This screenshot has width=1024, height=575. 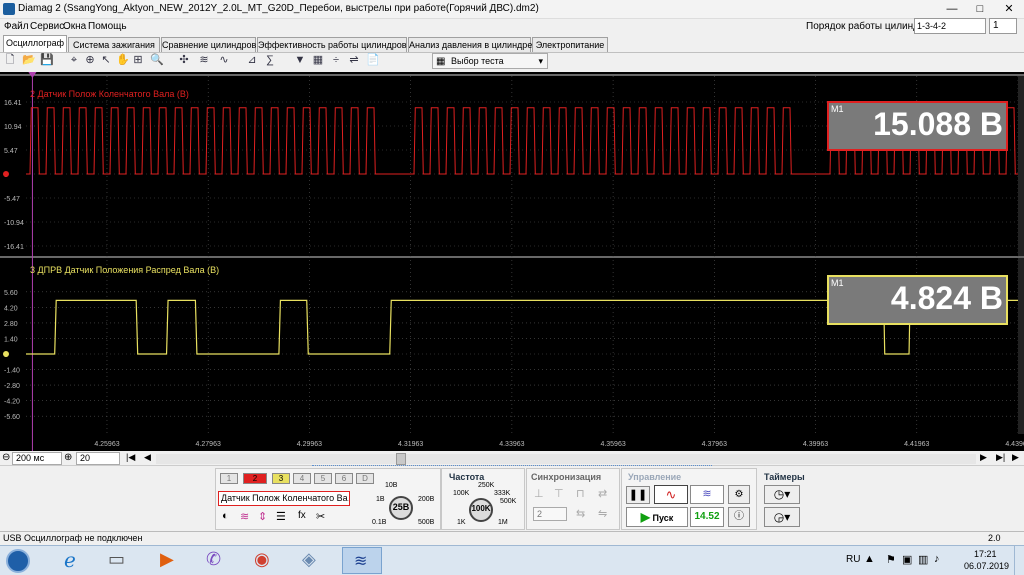 What do you see at coordinates (281, 478) in the screenshot?
I see `channel-3-button: 3` at bounding box center [281, 478].